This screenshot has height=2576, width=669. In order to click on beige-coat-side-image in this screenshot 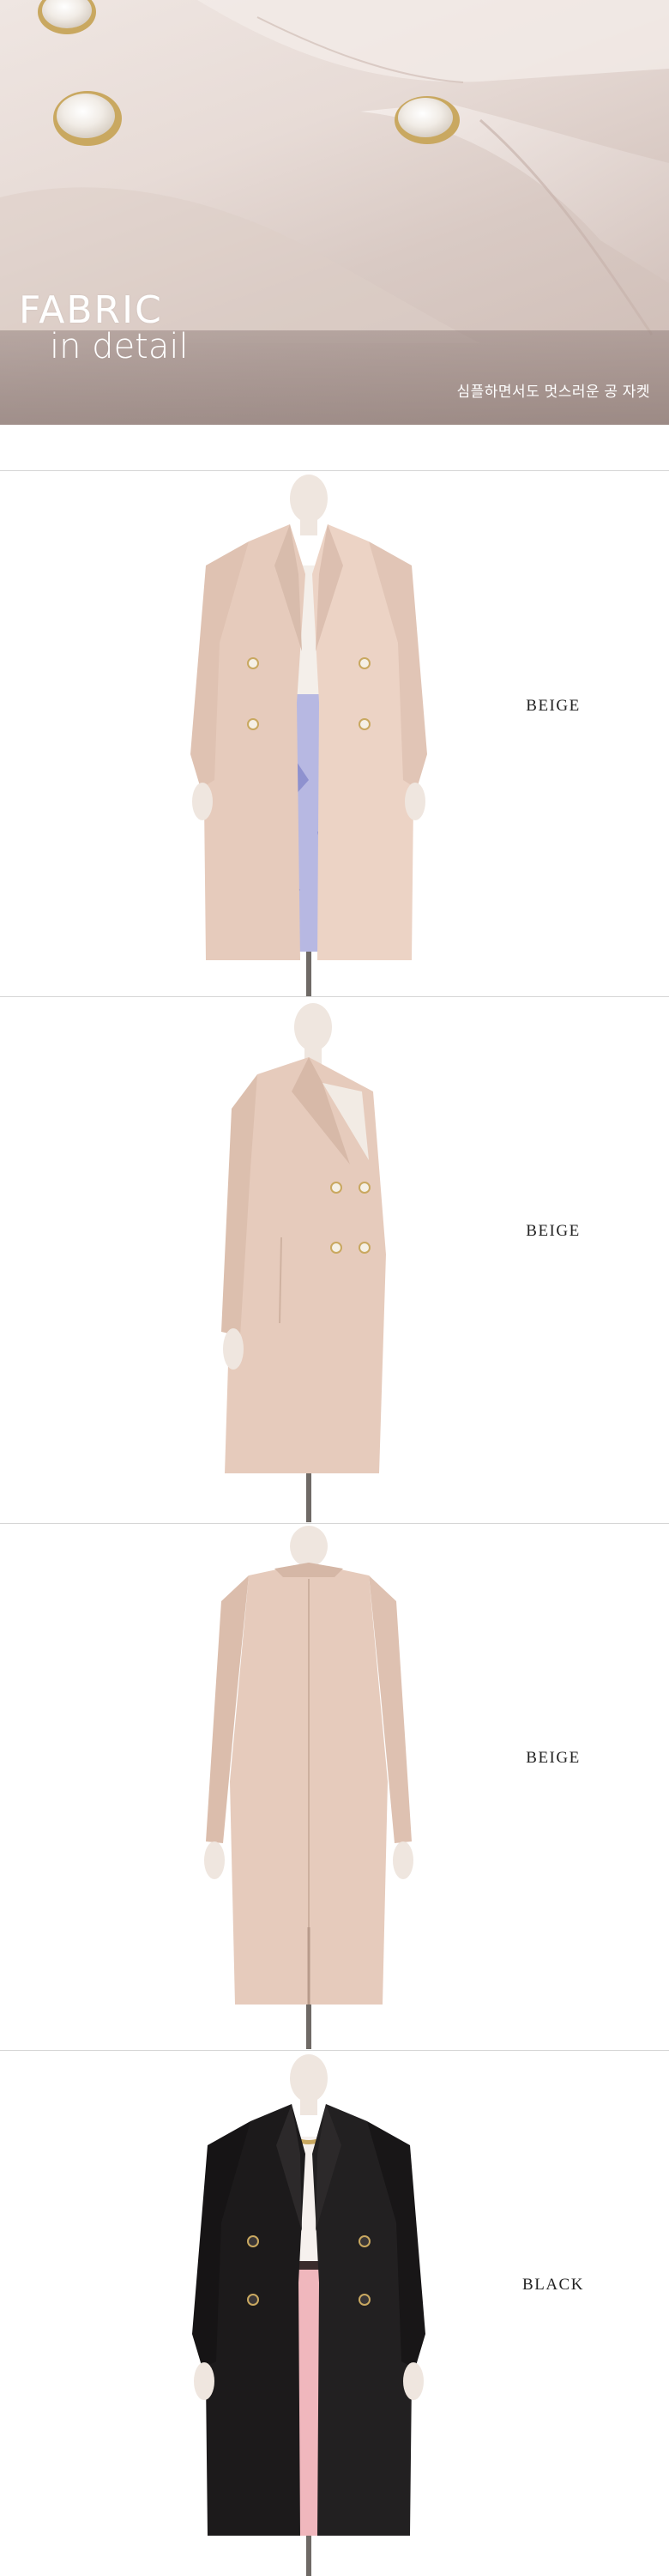, I will do `click(303, 1262)`.